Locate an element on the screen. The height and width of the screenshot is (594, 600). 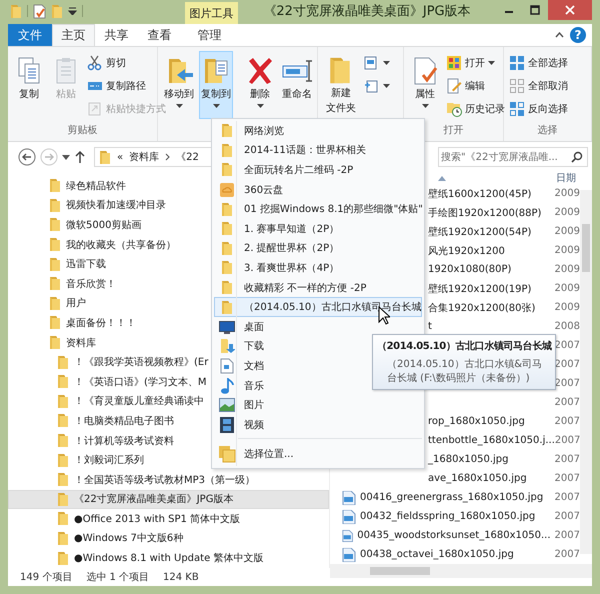
menu-item: 桌面 is located at coordinates (318, 326).